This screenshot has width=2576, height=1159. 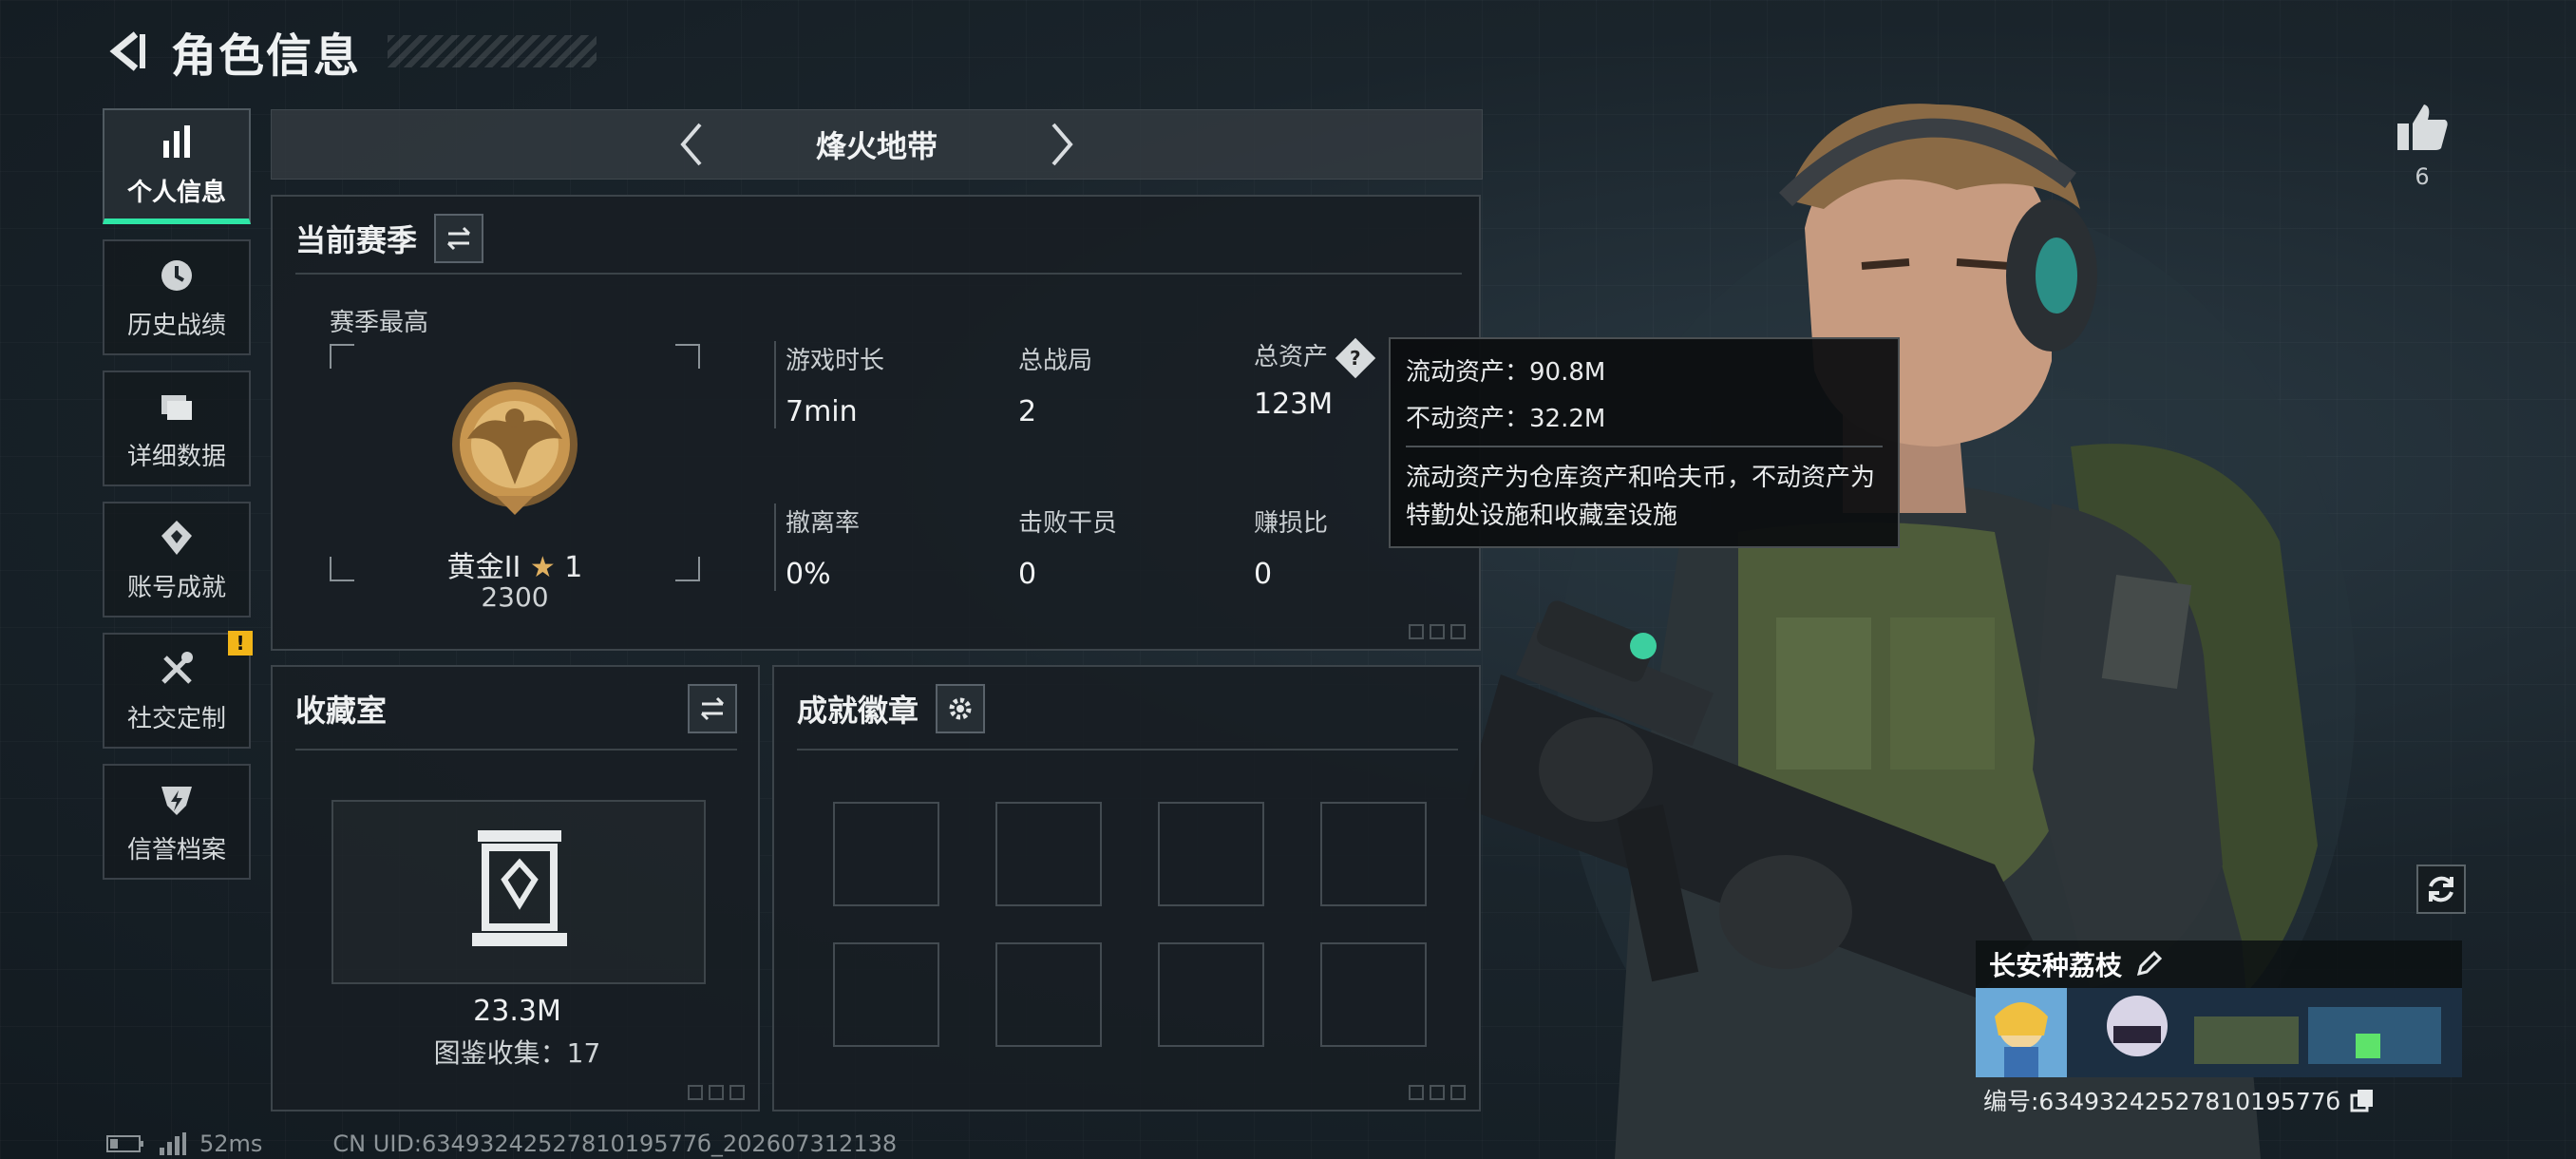 I want to click on nav-item-label: 信誉档案, so click(x=176, y=849).